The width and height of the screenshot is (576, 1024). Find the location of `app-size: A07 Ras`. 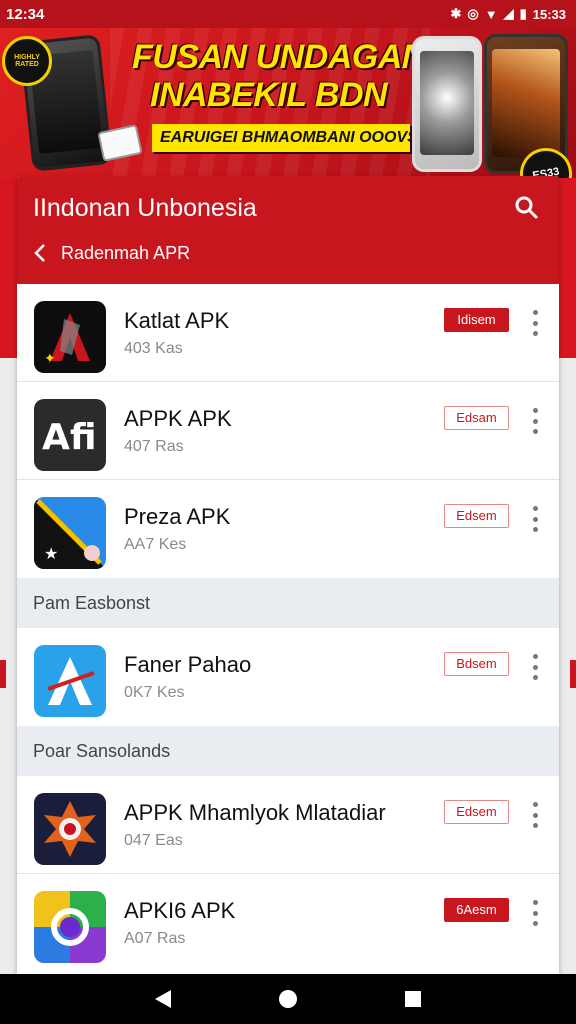

app-size: A07 Ras is located at coordinates (155, 938).